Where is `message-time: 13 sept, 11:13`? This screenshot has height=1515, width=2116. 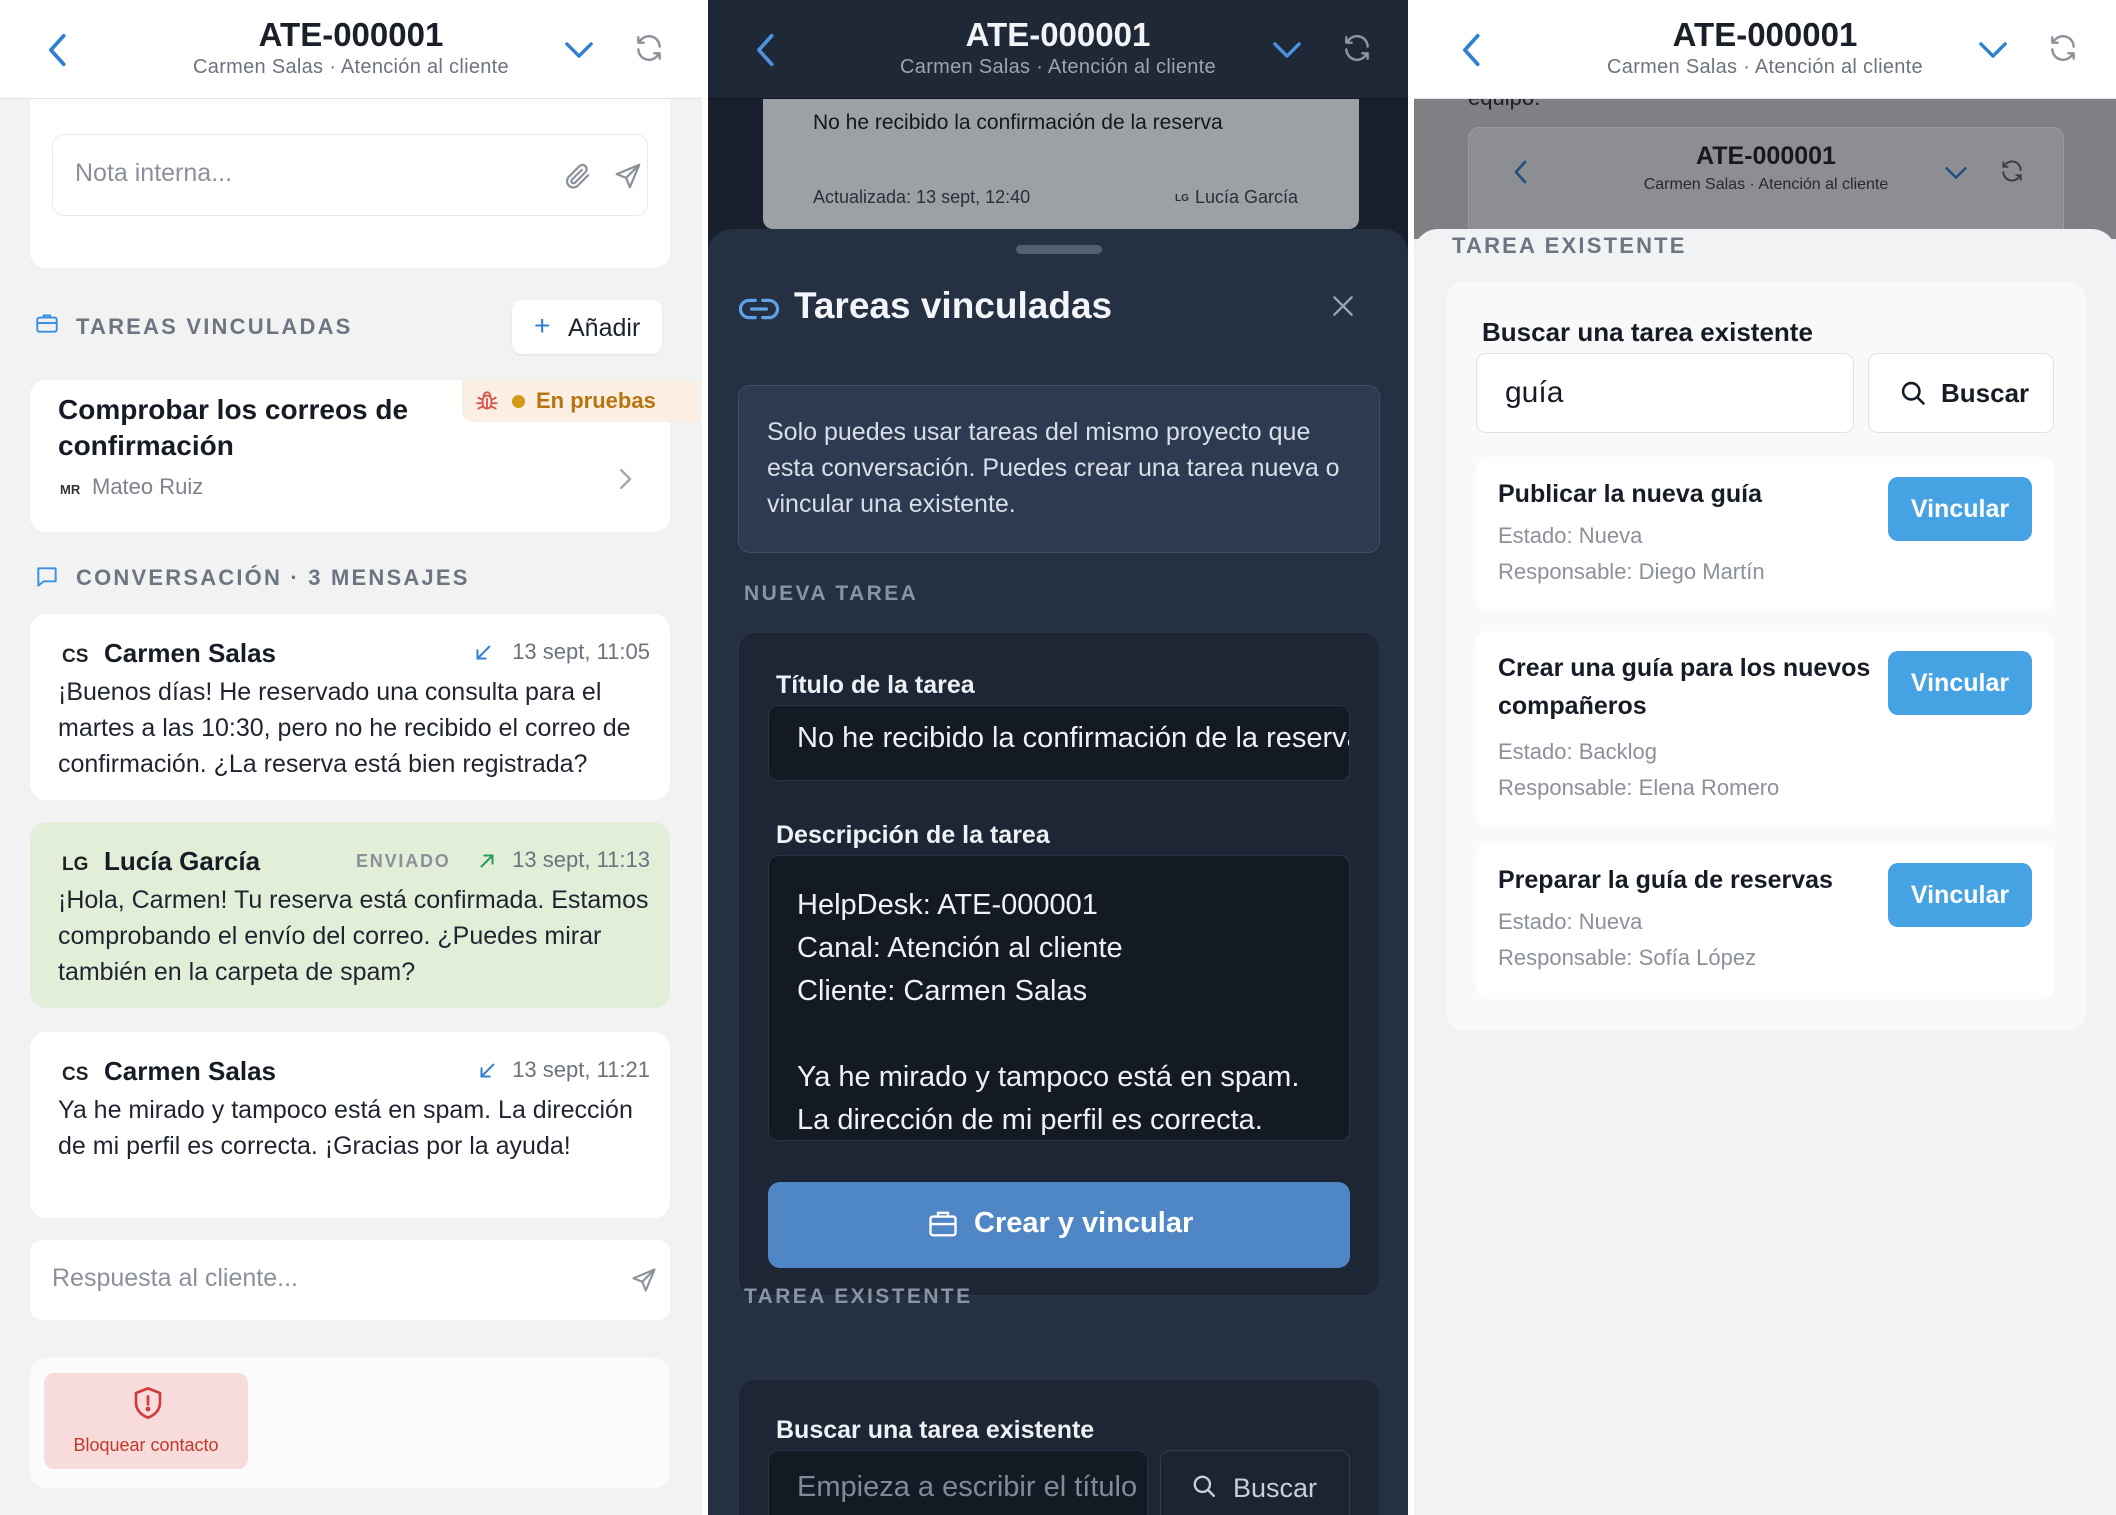
message-time: 13 sept, 11:13 is located at coordinates (581, 859).